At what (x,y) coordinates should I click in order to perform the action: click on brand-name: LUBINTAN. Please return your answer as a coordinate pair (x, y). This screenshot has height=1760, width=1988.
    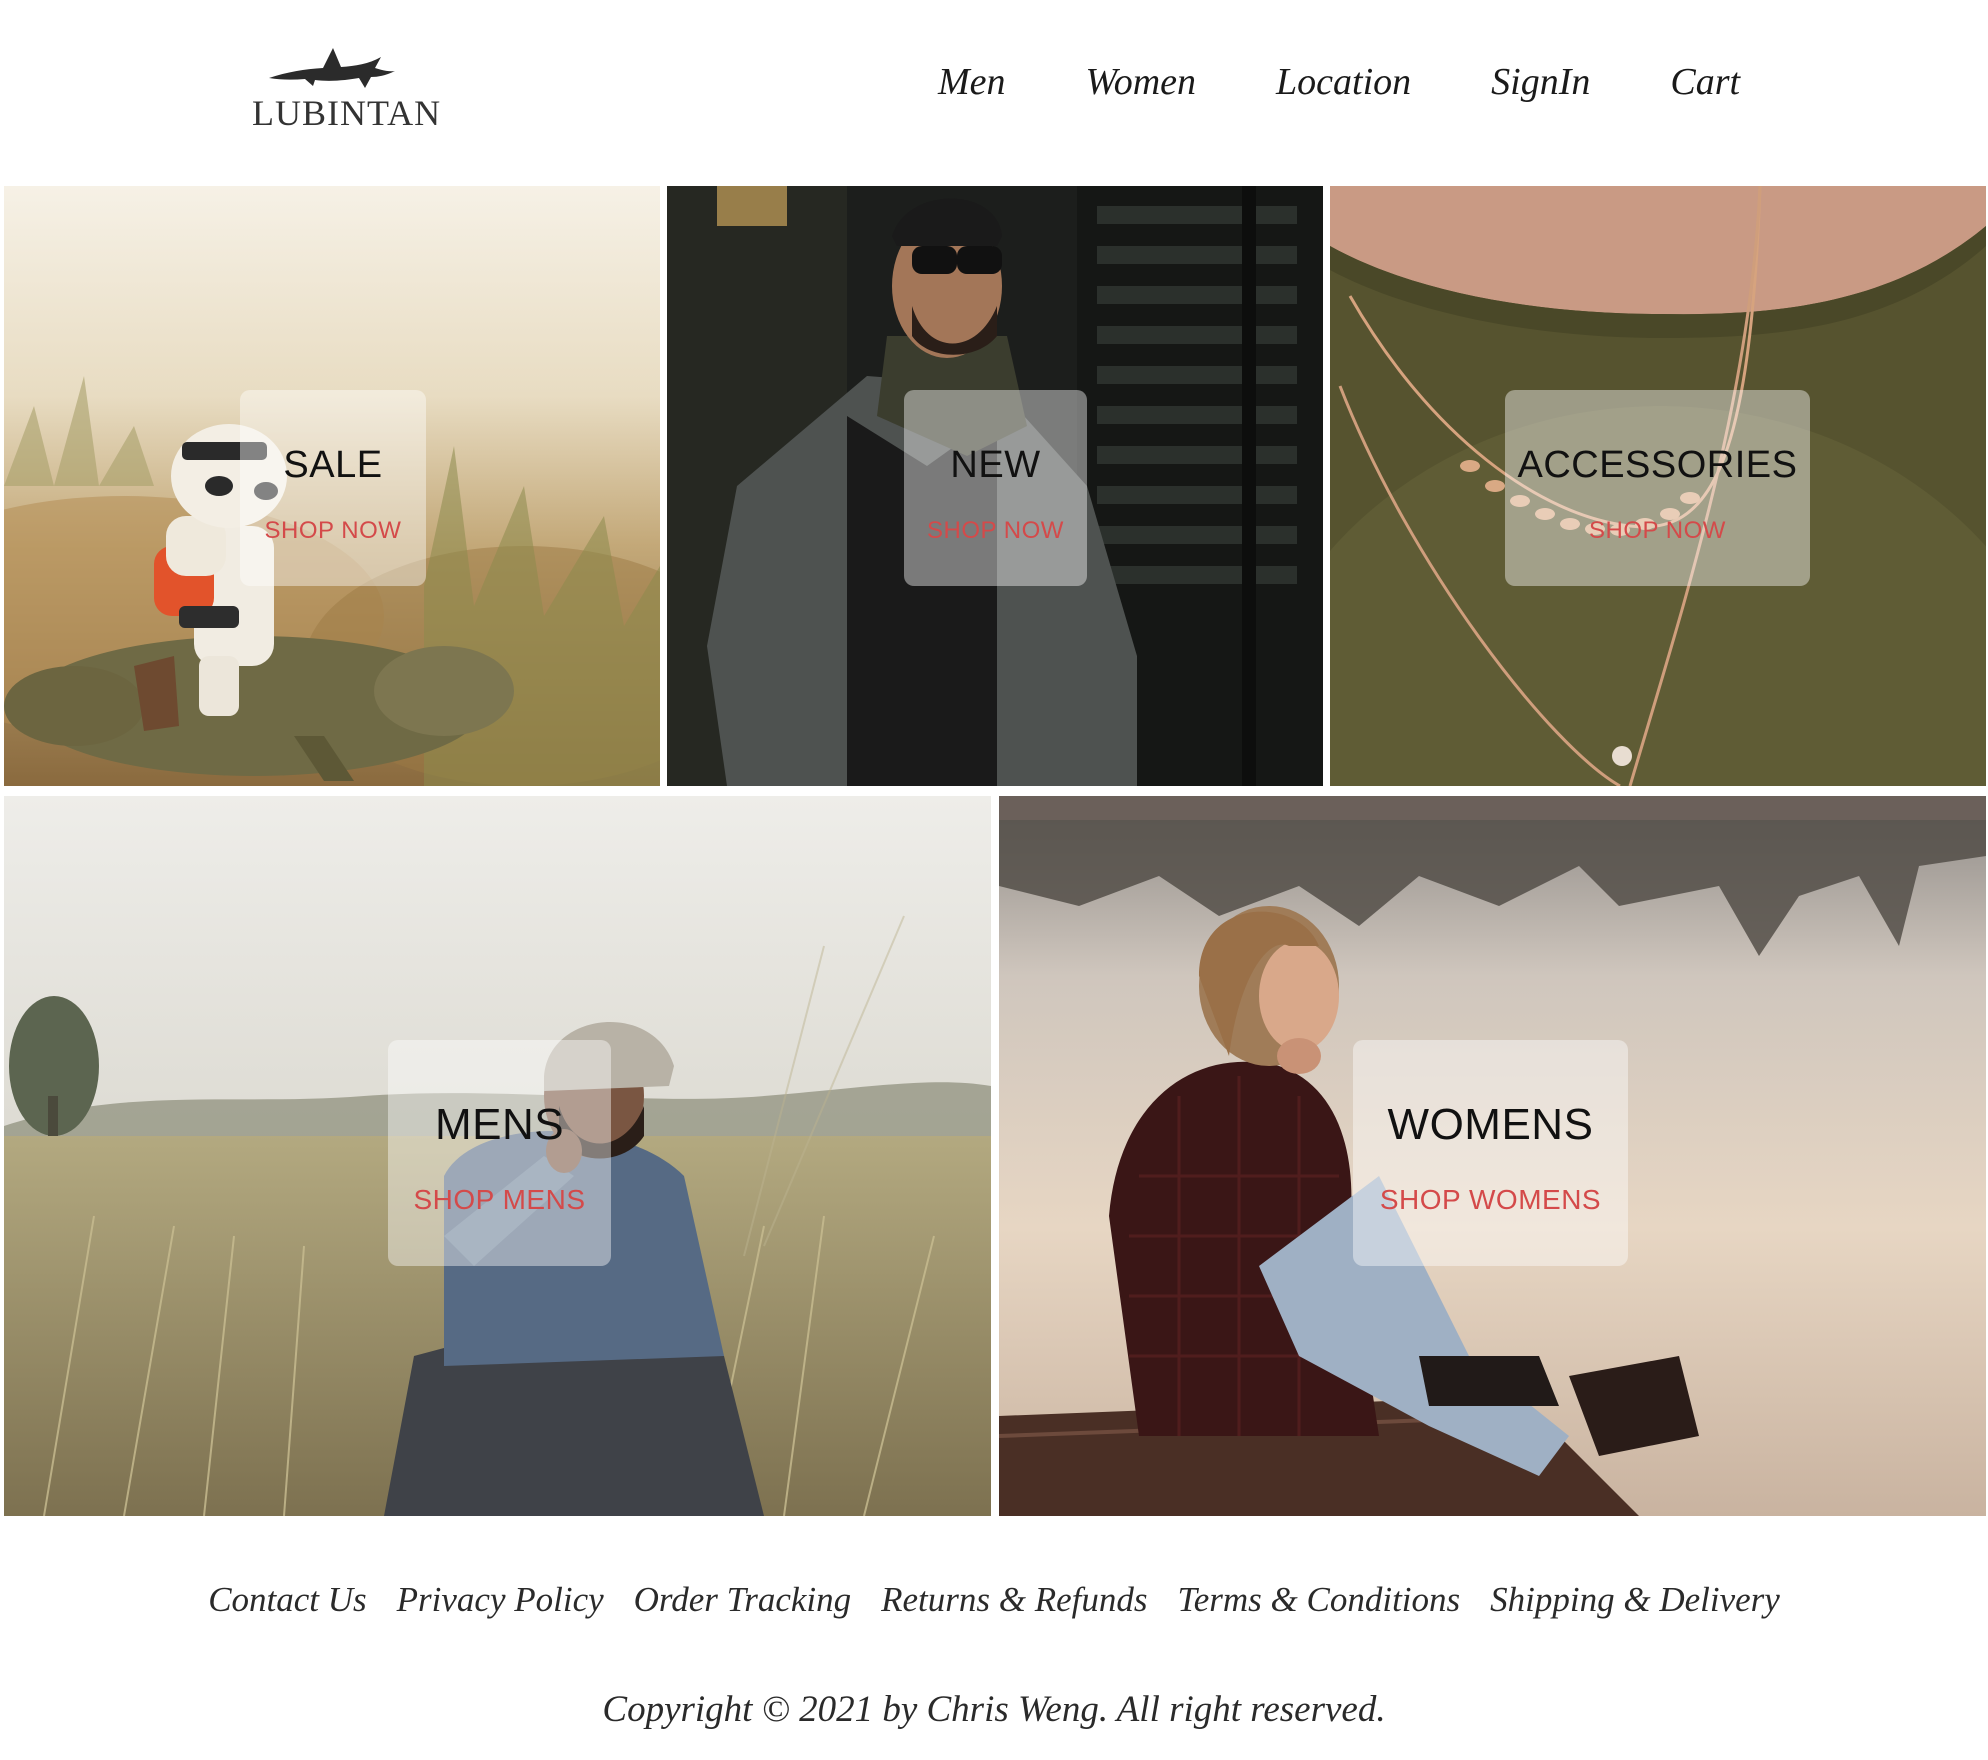
    Looking at the image, I should click on (347, 113).